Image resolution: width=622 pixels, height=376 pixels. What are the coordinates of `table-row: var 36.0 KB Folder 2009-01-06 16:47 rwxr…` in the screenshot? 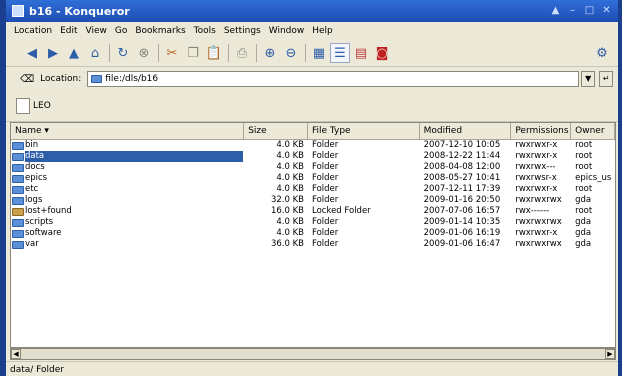 It's located at (313, 244).